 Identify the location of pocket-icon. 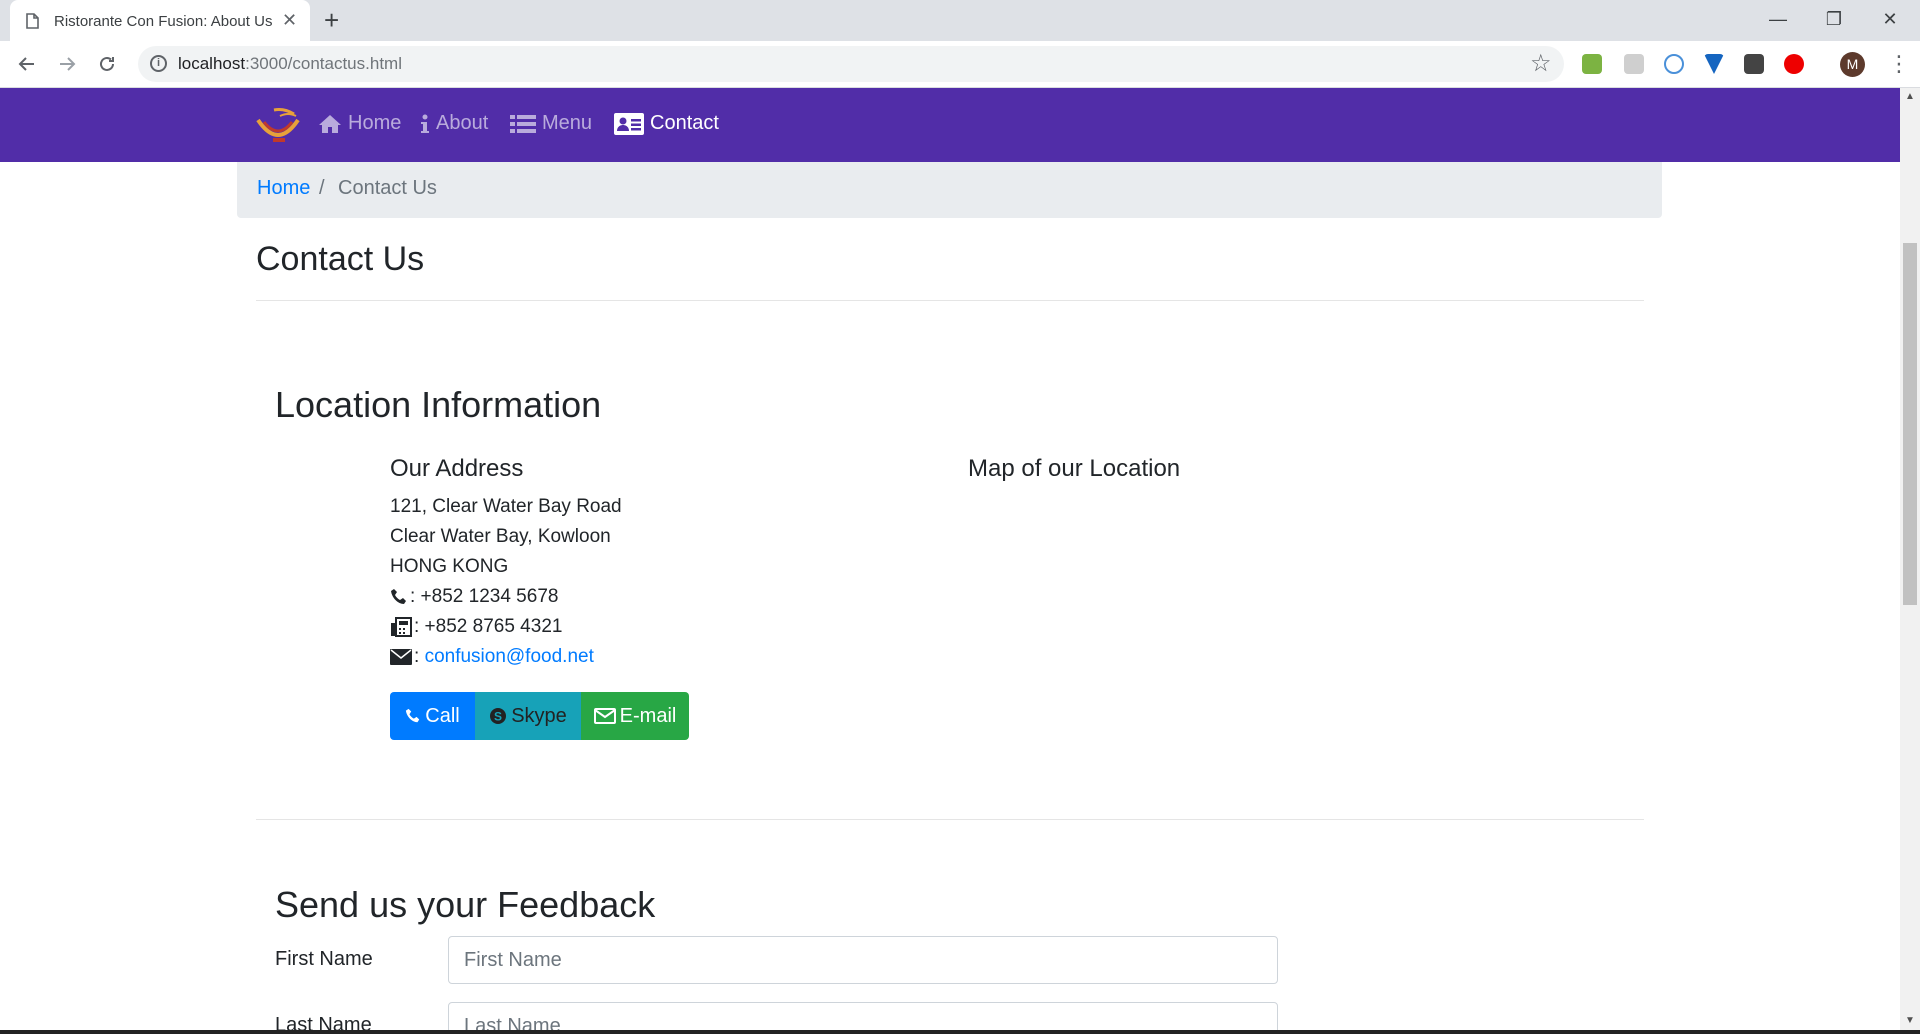
(1754, 64).